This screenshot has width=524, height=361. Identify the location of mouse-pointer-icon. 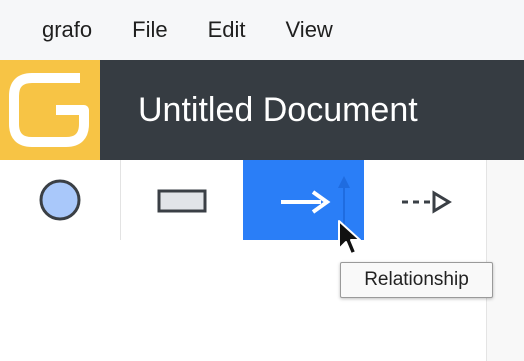
(349, 237).